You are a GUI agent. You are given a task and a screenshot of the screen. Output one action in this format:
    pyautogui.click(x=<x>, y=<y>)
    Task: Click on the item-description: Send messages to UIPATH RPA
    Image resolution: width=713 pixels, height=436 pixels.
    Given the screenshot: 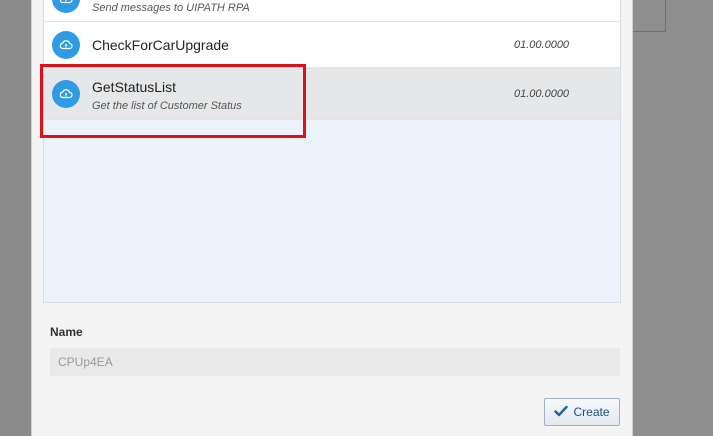 What is the action you would take?
    pyautogui.click(x=171, y=8)
    